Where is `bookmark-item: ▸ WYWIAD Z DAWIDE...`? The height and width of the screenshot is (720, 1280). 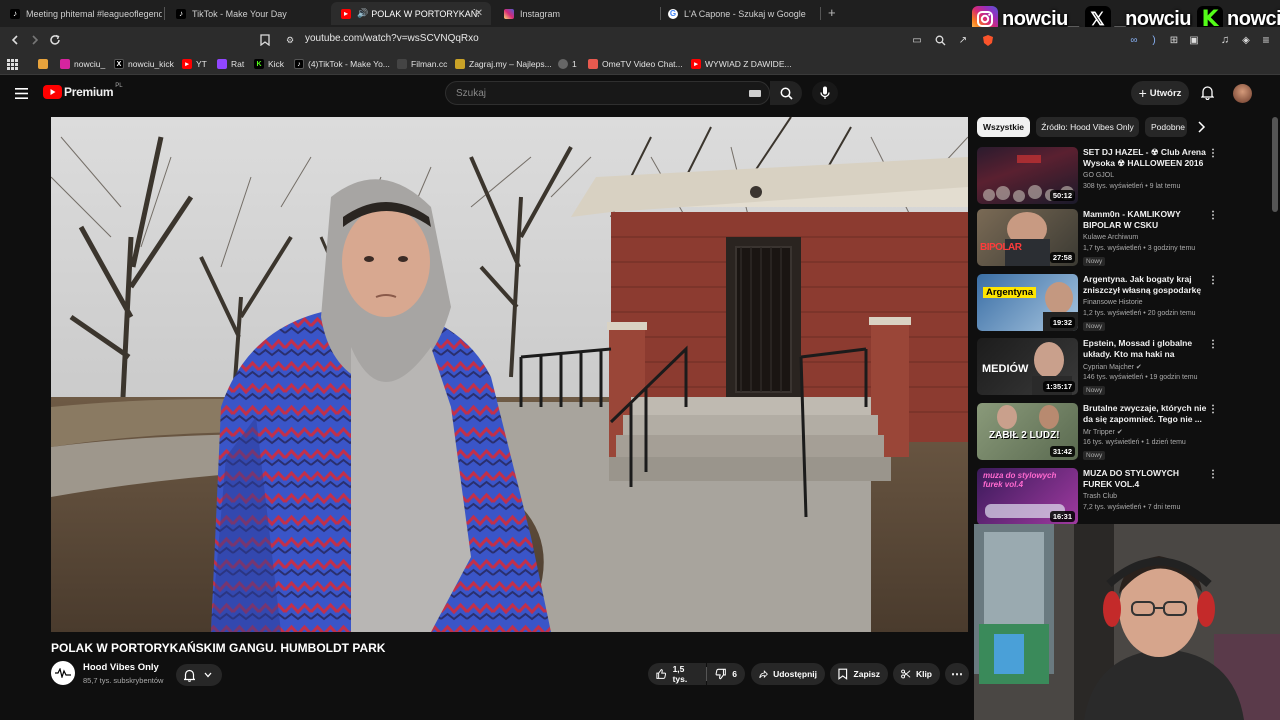
bookmark-item: ▸ WYWIAD Z DAWIDE... is located at coordinates (741, 64).